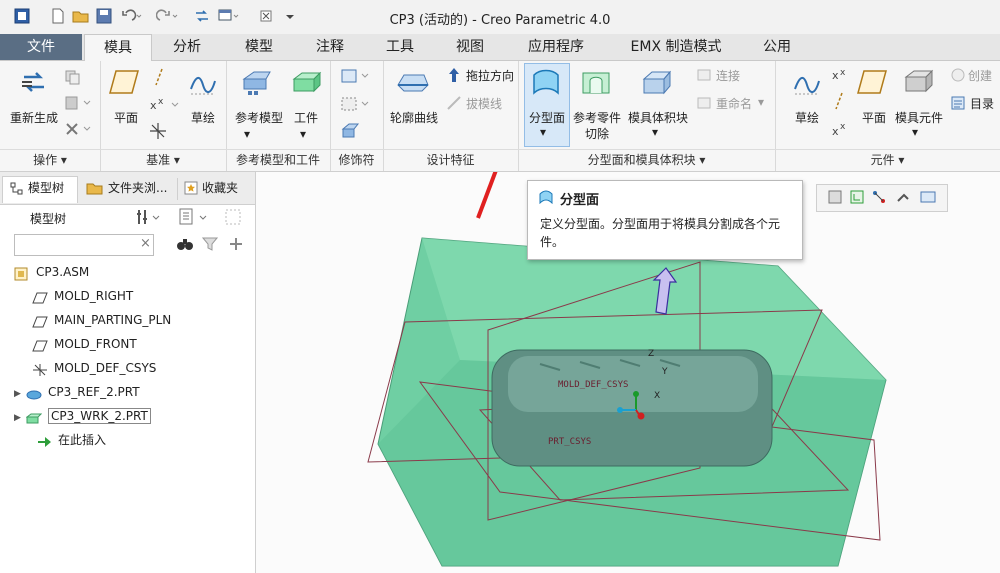 This screenshot has width=1000, height=573. I want to click on modifier-icon, so click(357, 105).